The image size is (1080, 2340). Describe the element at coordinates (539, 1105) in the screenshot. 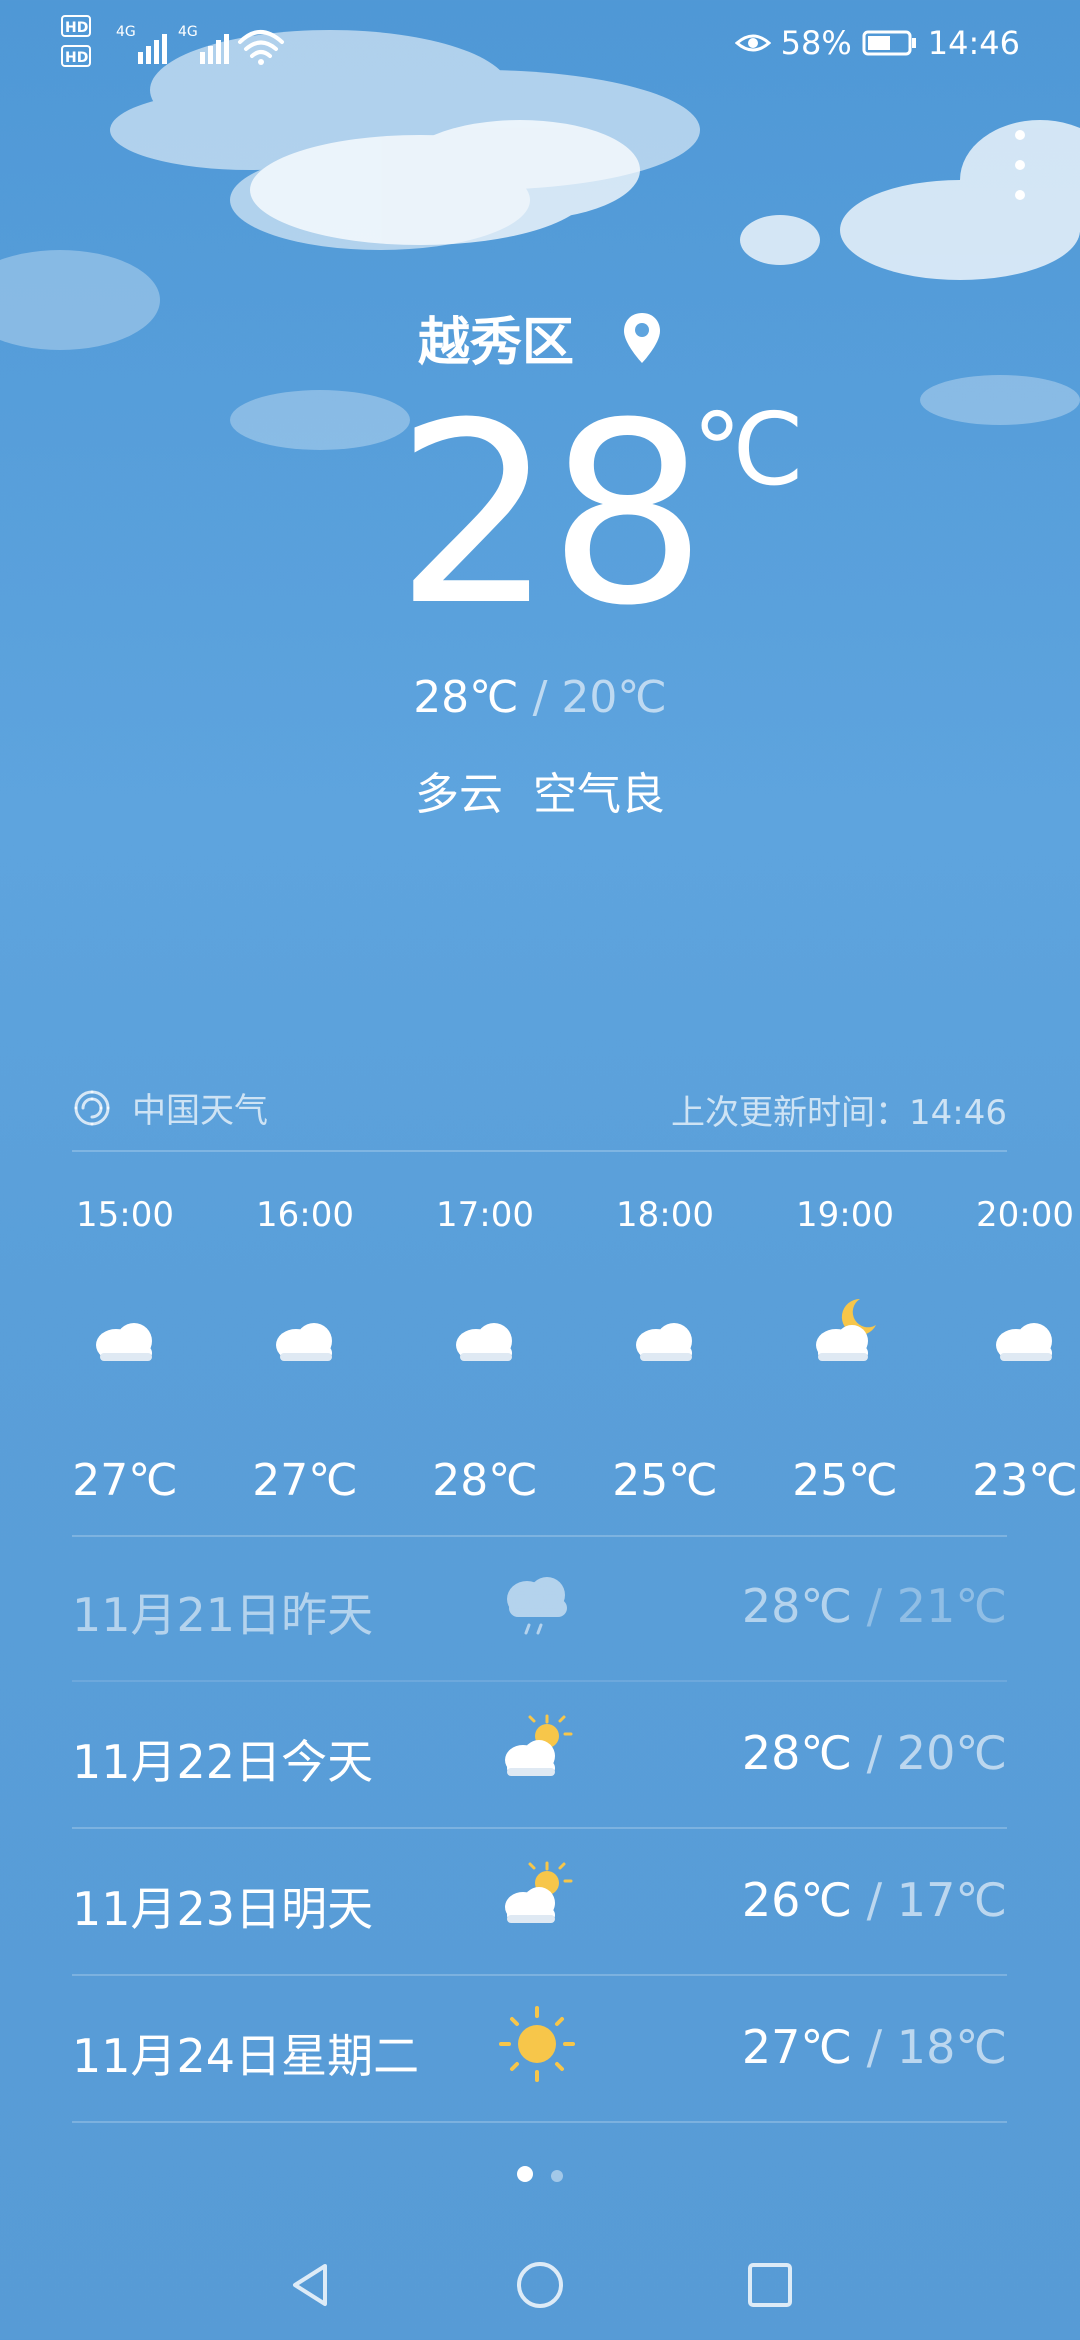

I see `source-row: 中国天气 上次更新时间：14:46` at that location.